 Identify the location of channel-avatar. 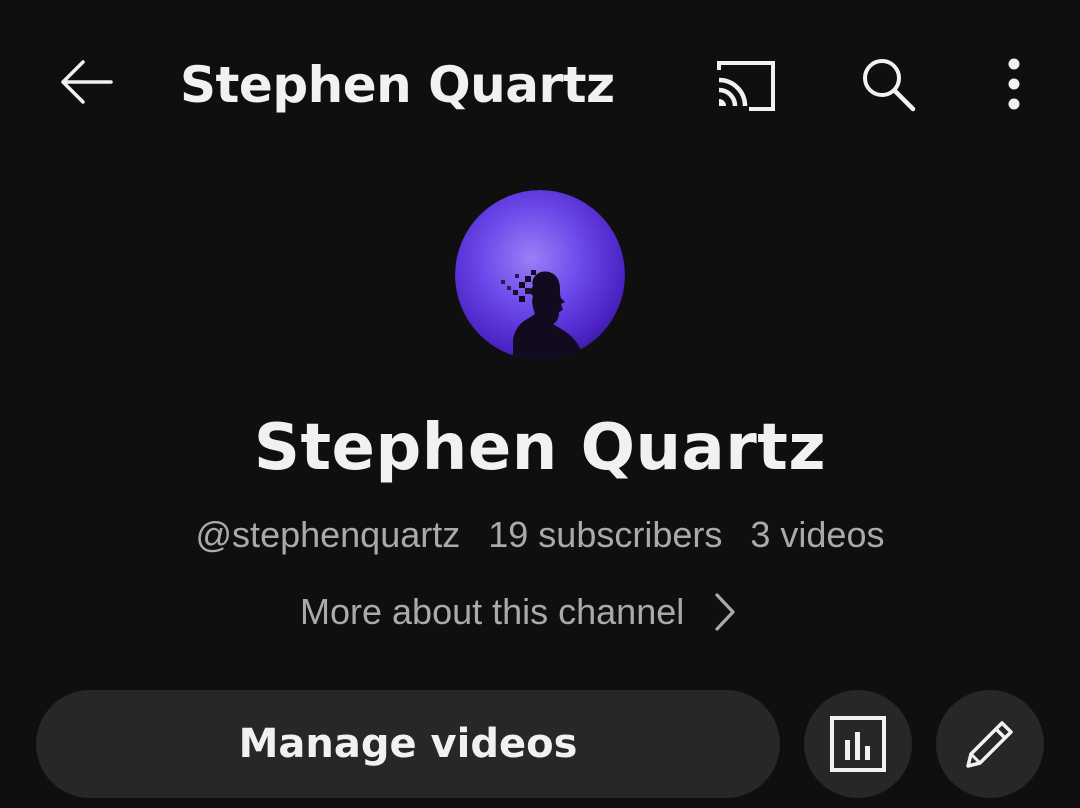
(540, 275).